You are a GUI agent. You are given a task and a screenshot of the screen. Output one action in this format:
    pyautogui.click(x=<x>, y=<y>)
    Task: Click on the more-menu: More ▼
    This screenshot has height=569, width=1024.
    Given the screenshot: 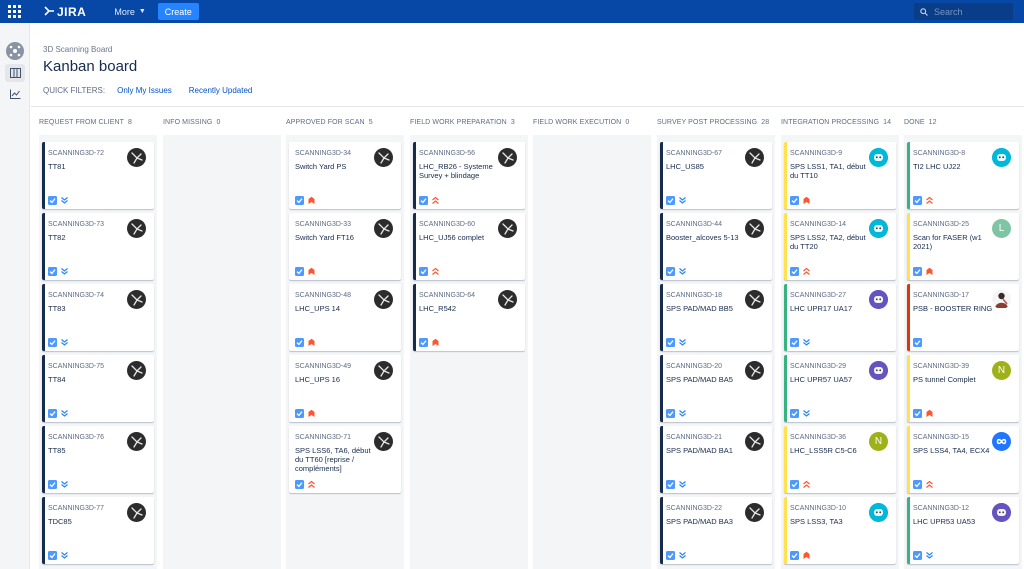 What is the action you would take?
    pyautogui.click(x=129, y=12)
    